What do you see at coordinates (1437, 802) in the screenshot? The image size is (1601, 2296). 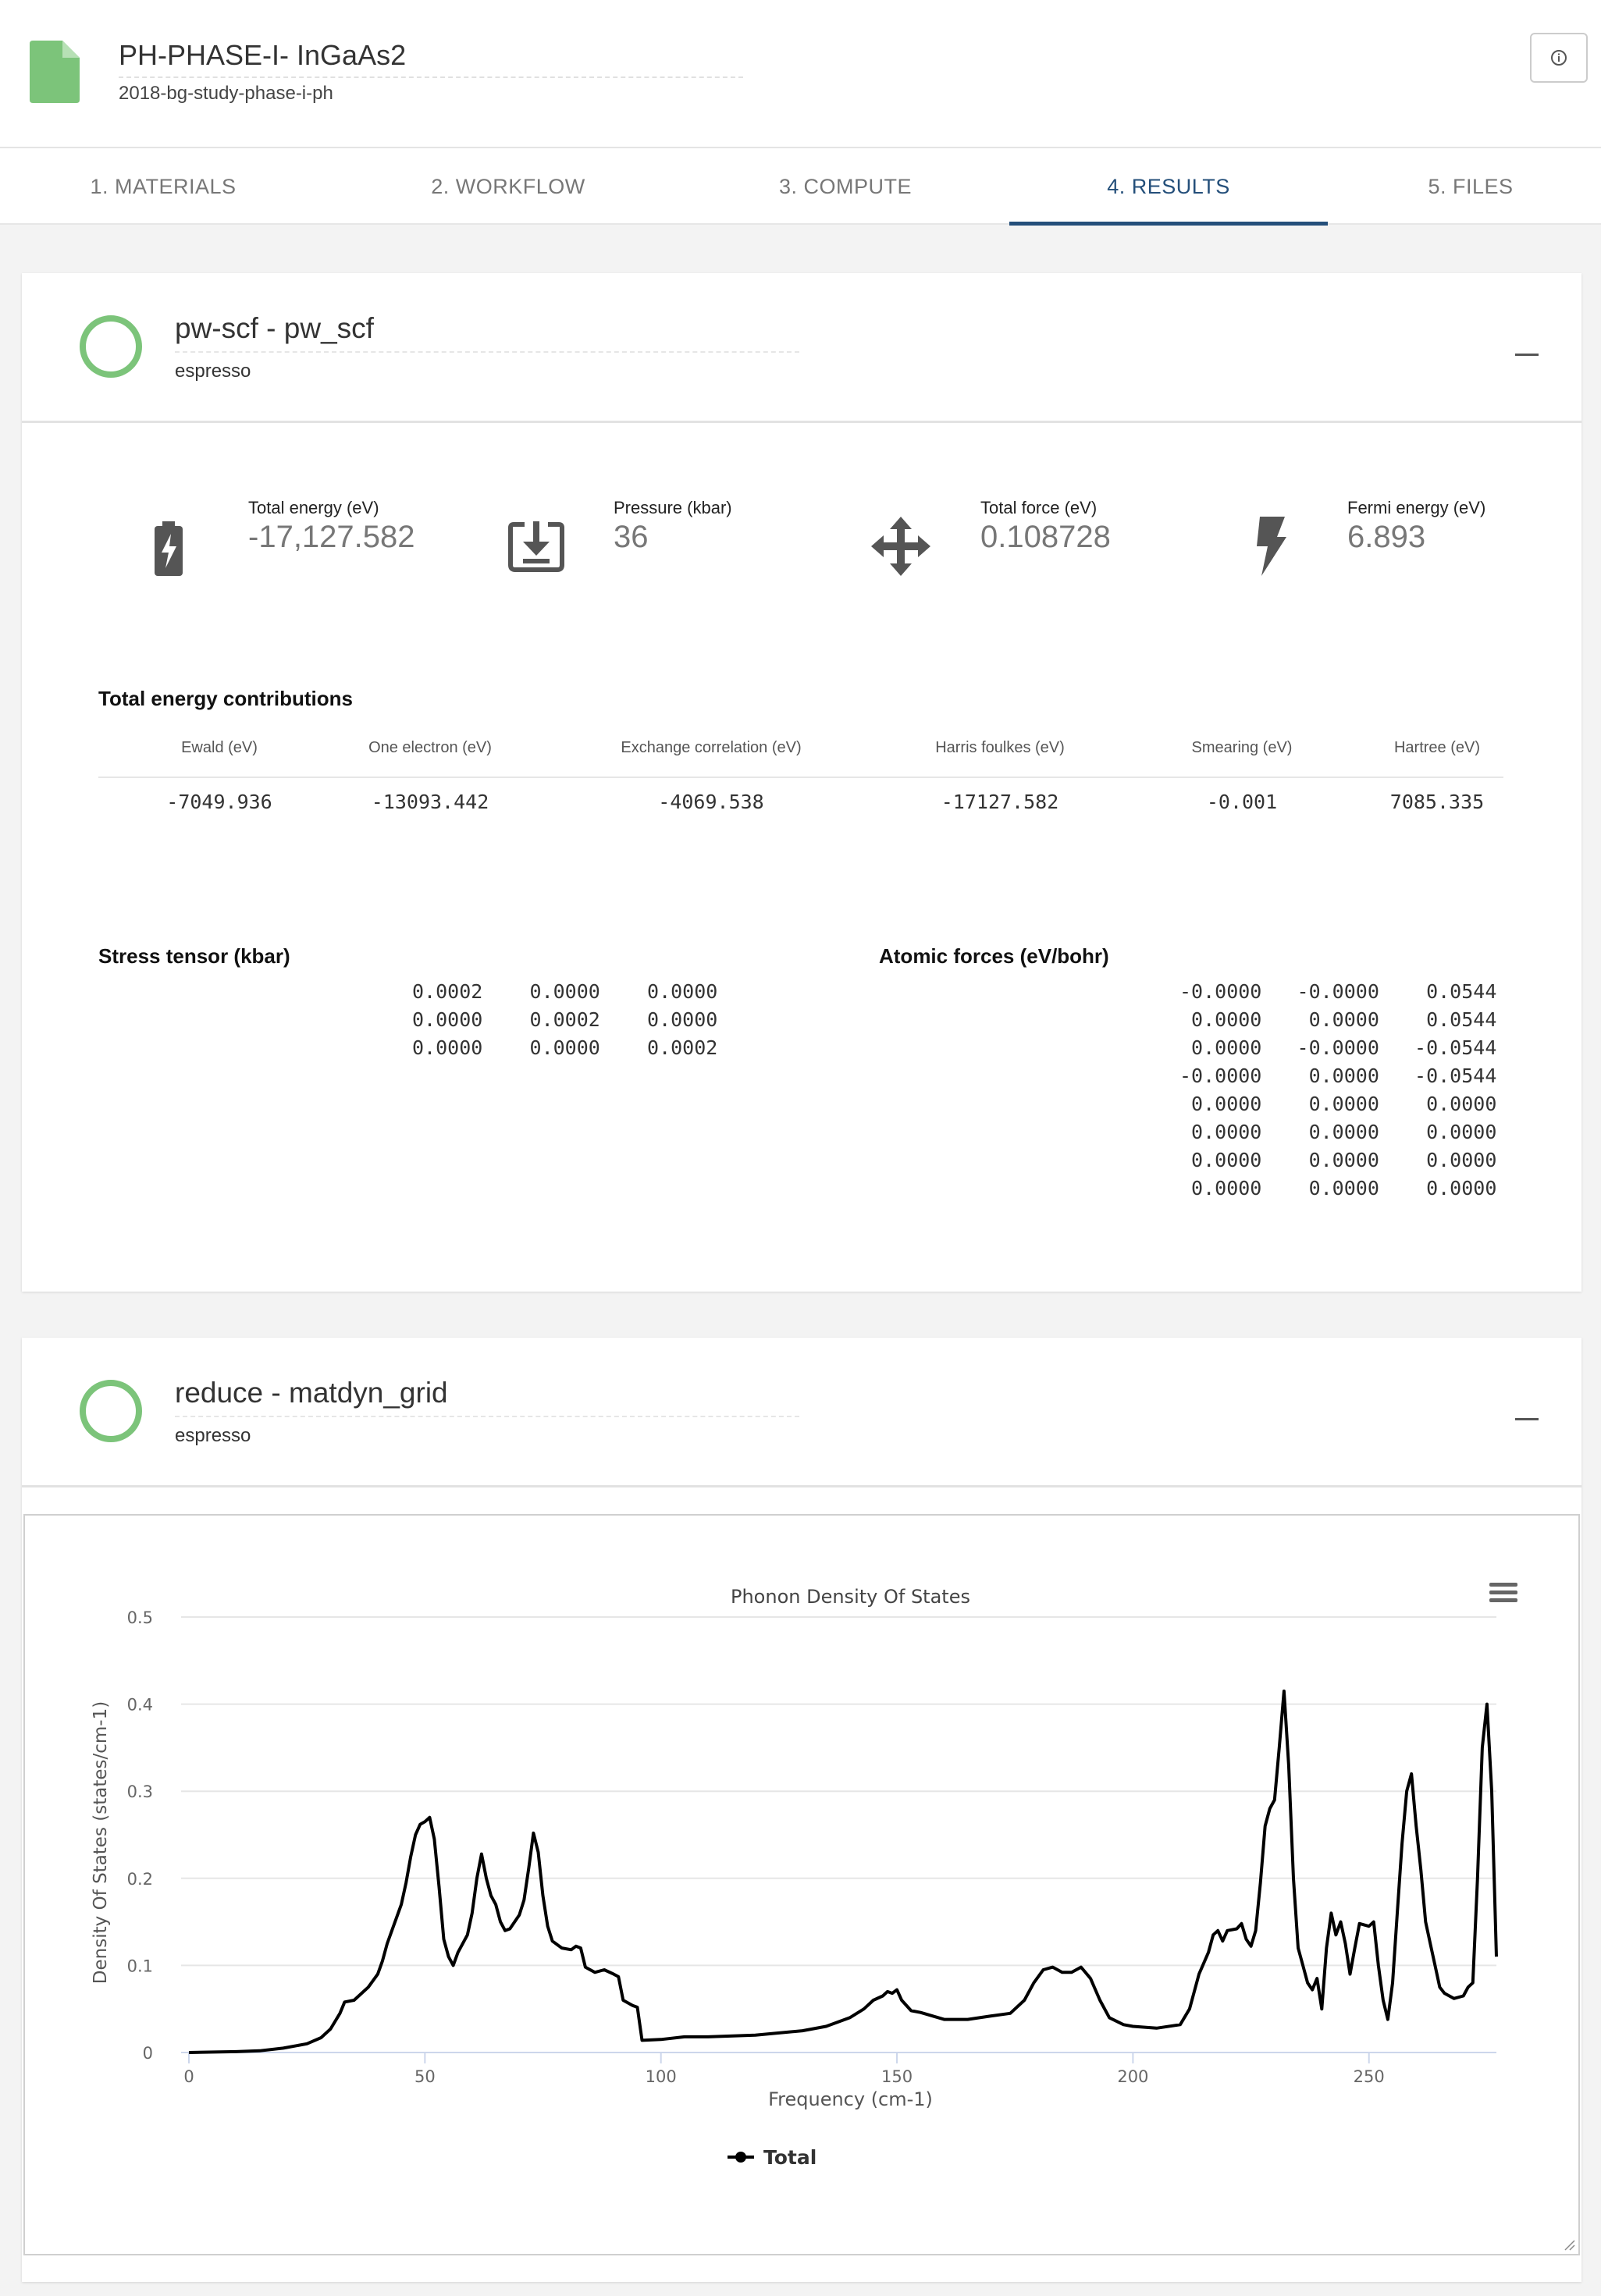 I see `table-cell: 7085.335` at bounding box center [1437, 802].